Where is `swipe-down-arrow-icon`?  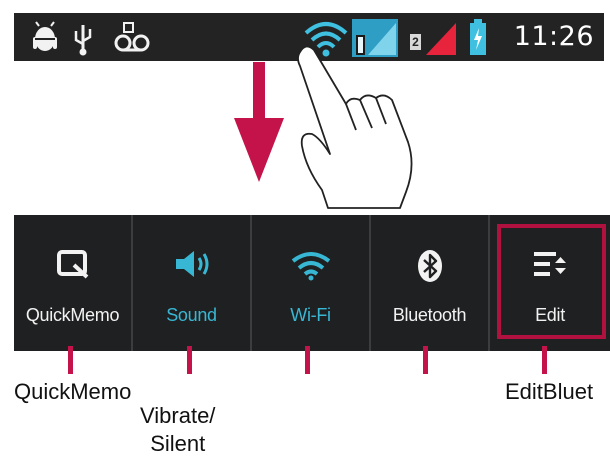
swipe-down-arrow-icon is located at coordinates (259, 122).